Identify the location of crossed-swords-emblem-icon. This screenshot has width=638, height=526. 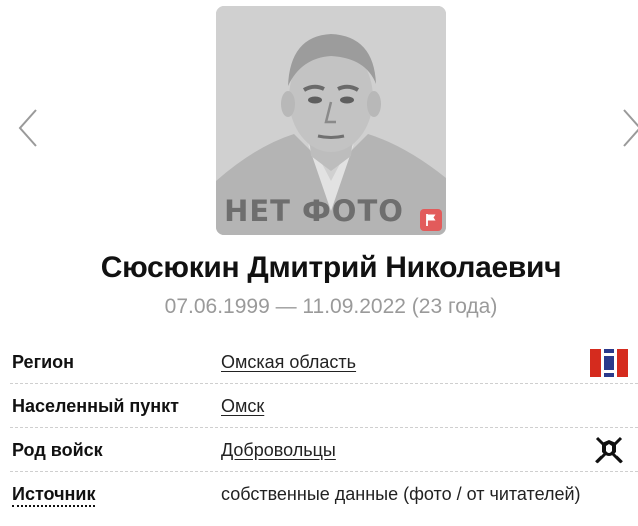
(609, 450).